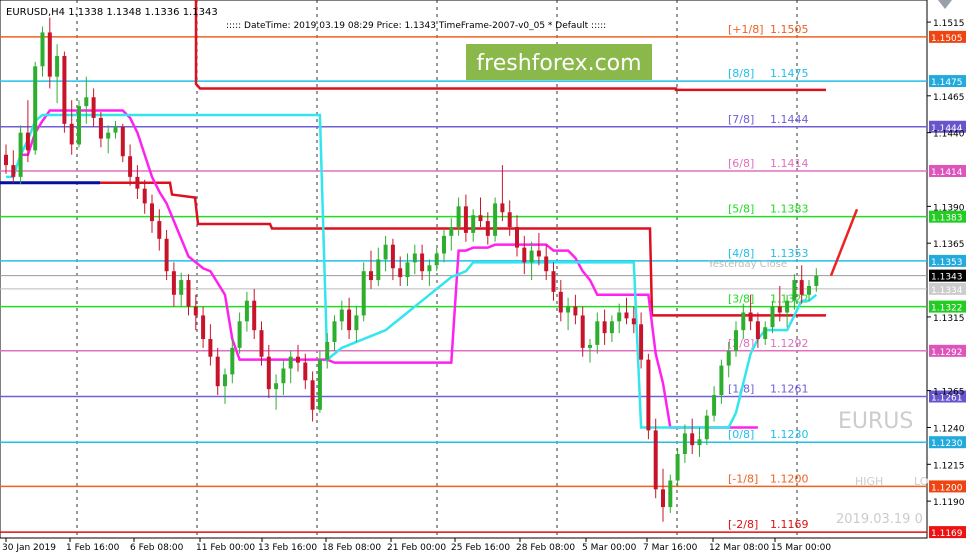  What do you see at coordinates (875, 421) in the screenshot?
I see `symbol-watermark: EURUS` at bounding box center [875, 421].